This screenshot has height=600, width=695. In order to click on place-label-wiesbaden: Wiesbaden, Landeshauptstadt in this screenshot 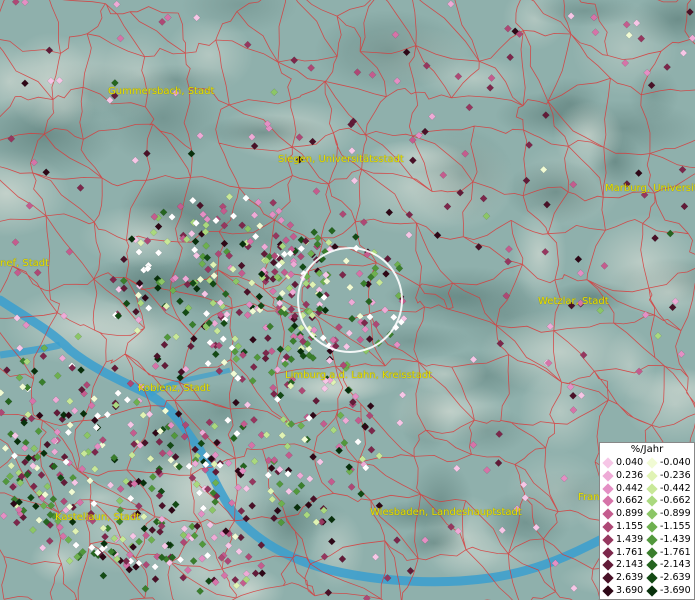, I will do `click(446, 512)`.